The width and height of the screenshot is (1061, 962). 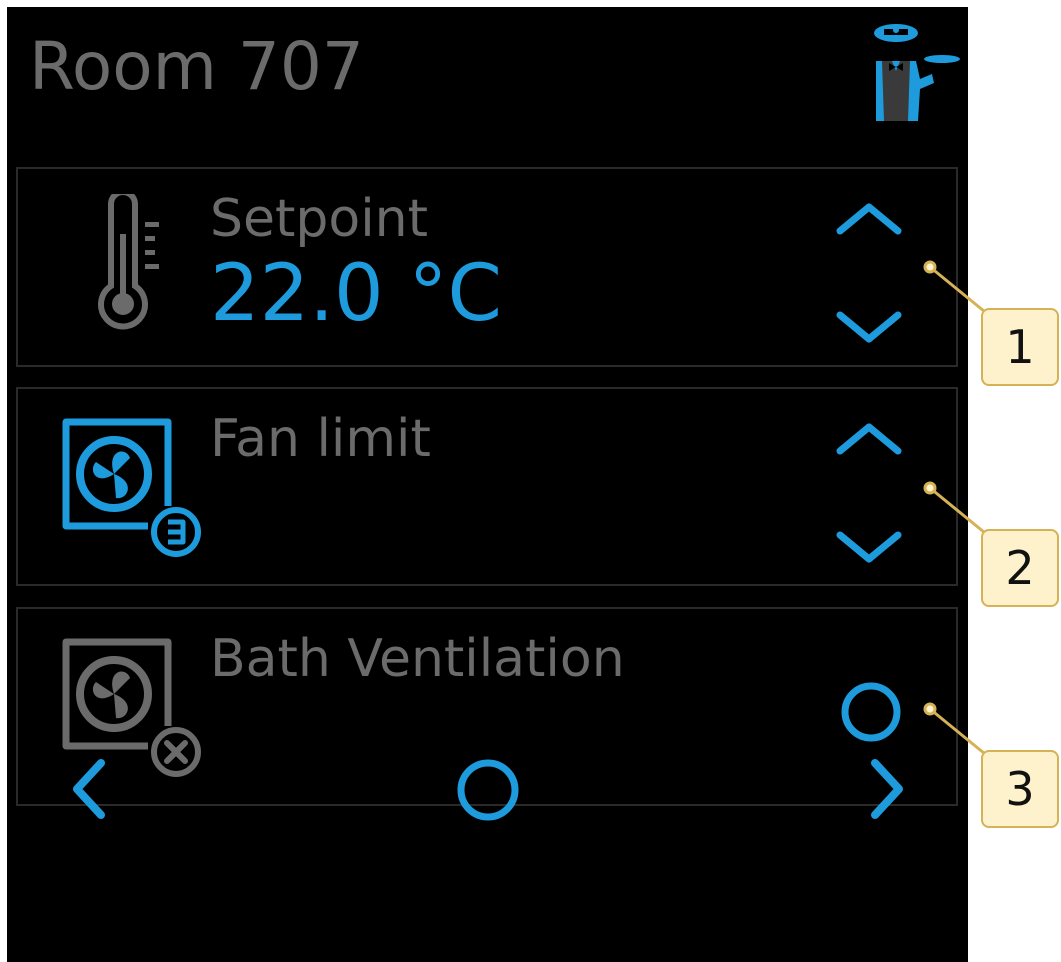 What do you see at coordinates (320, 439) in the screenshot?
I see `fan-limit-label: Fan limit` at bounding box center [320, 439].